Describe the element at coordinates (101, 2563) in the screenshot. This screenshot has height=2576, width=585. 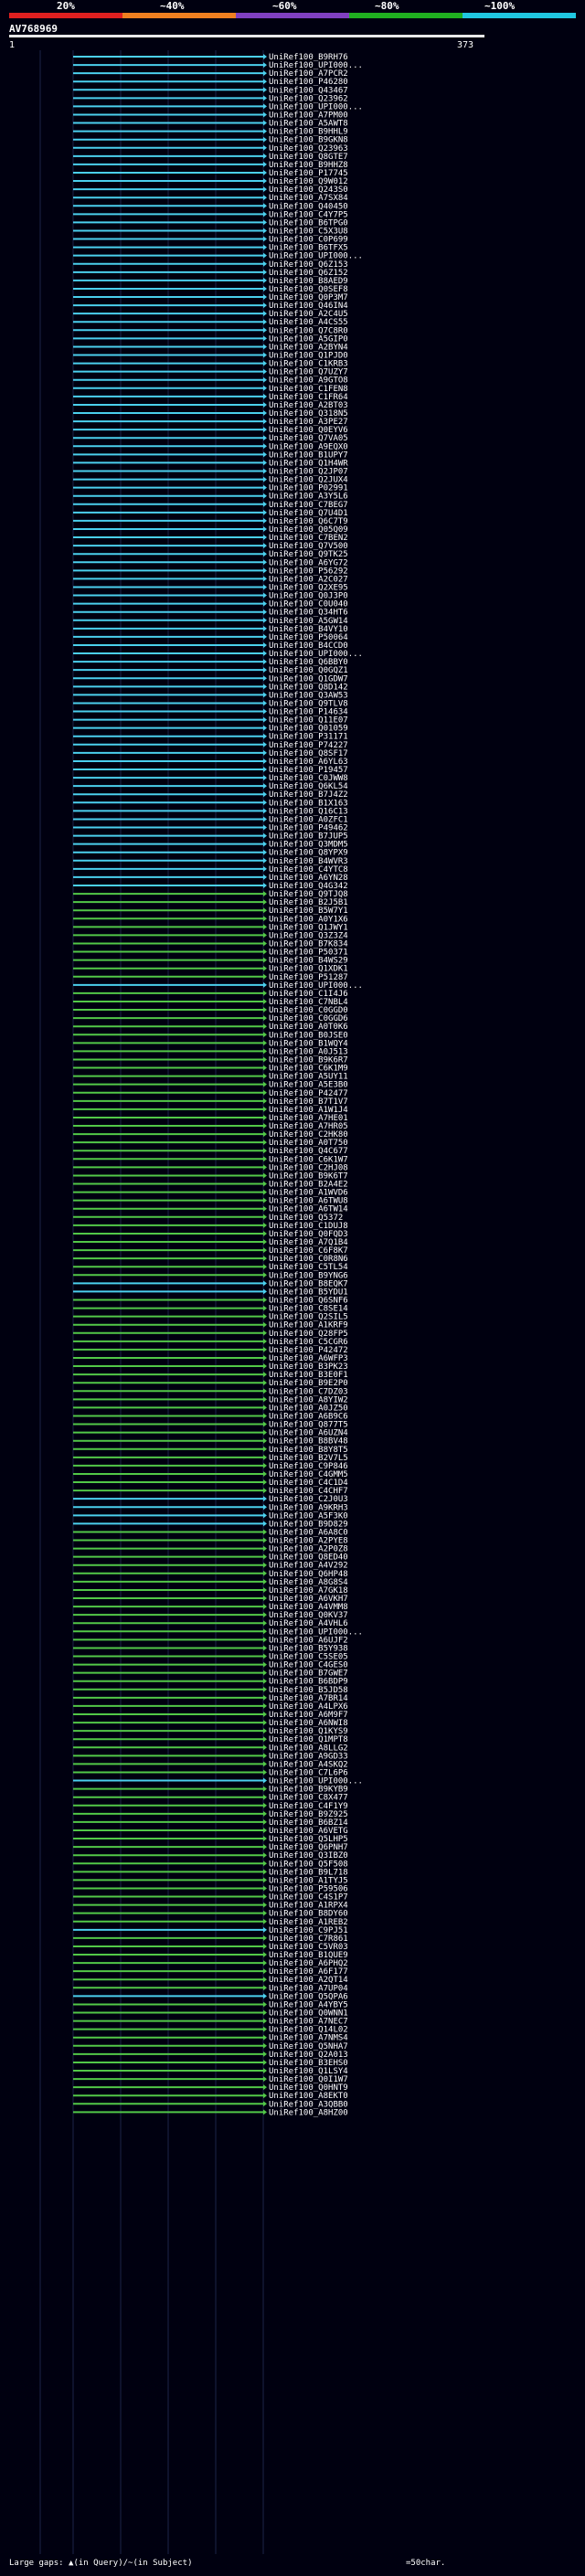
I see `large-gaps-legend: Large gaps: ▲(in Query)/~(in Subject)` at that location.